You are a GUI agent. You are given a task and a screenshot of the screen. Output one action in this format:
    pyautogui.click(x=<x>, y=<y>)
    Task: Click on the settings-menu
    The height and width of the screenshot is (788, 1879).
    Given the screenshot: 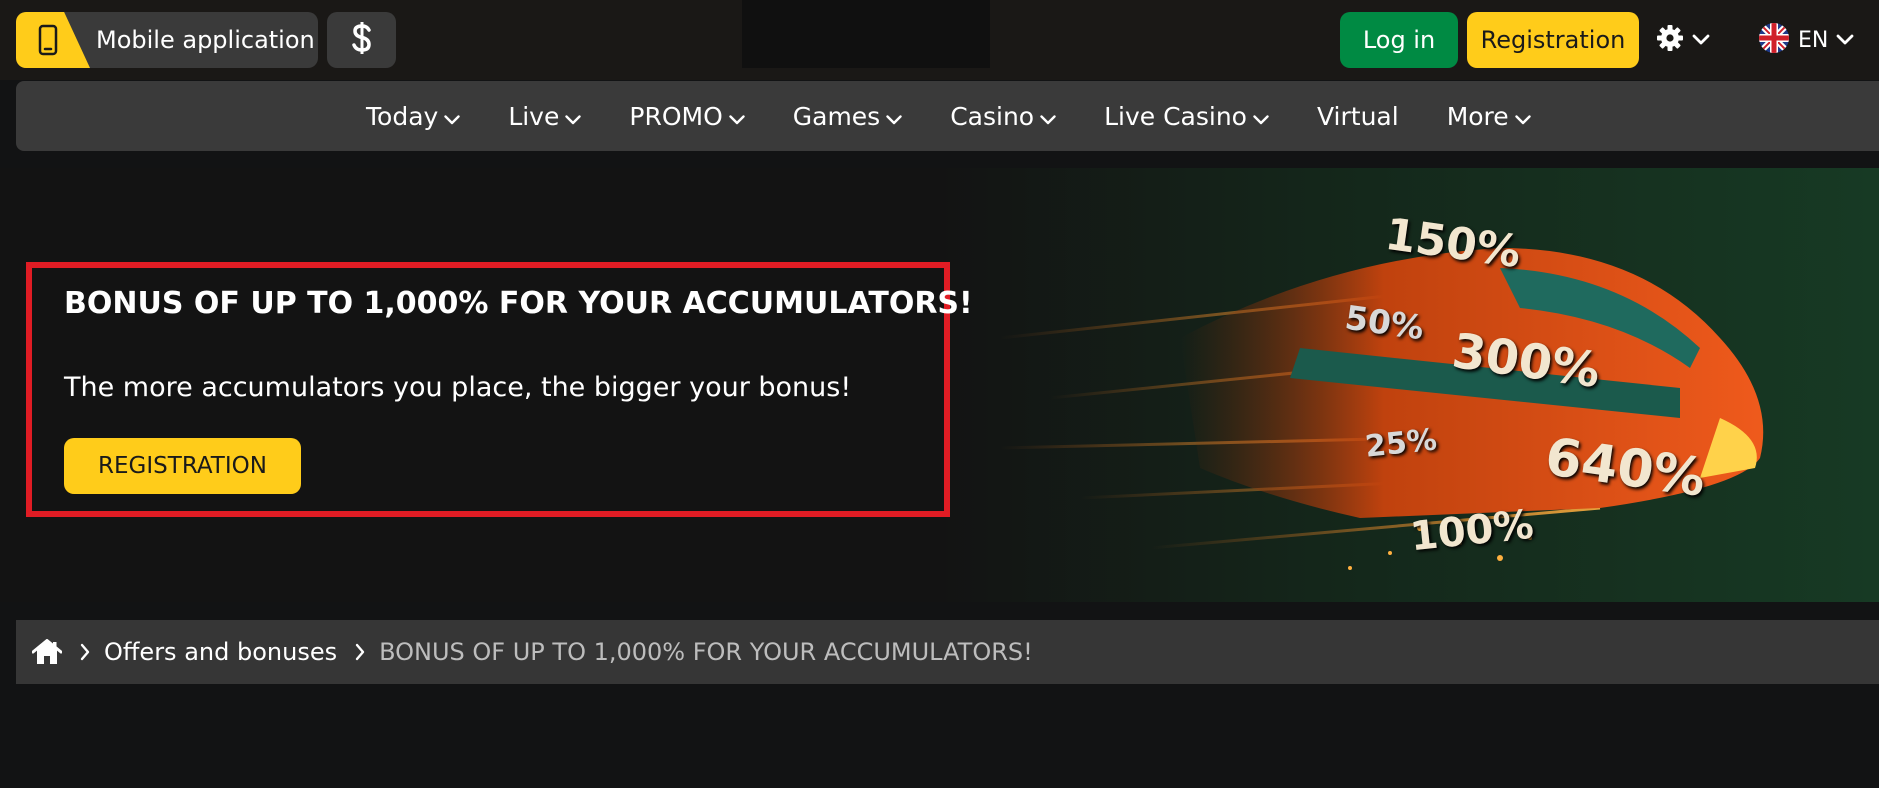 What is the action you would take?
    pyautogui.click(x=1683, y=40)
    